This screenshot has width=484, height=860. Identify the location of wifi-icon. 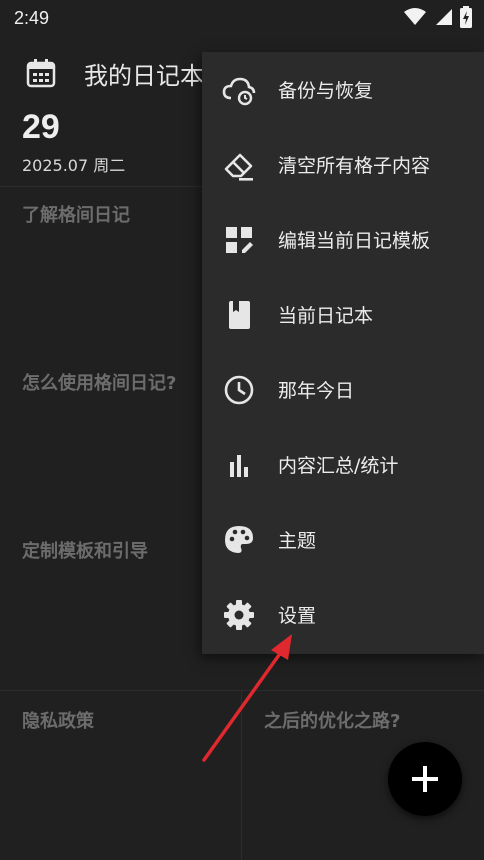
(415, 16).